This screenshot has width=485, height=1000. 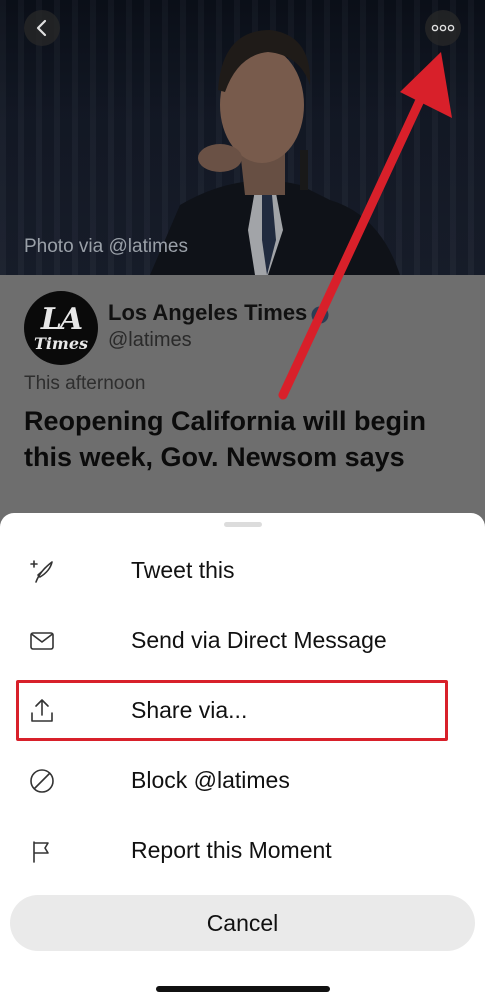 I want to click on menu-item-block: Block @latimes, so click(x=242, y=780).